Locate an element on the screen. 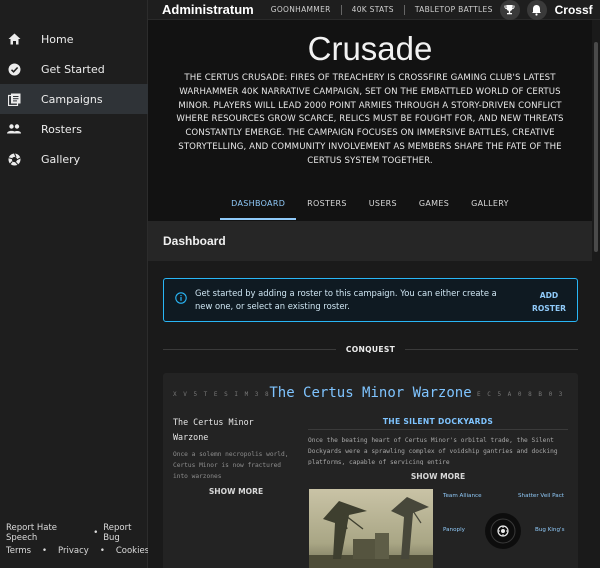  report-hate-speech-link: Report Hate Speech is located at coordinates (47, 533).